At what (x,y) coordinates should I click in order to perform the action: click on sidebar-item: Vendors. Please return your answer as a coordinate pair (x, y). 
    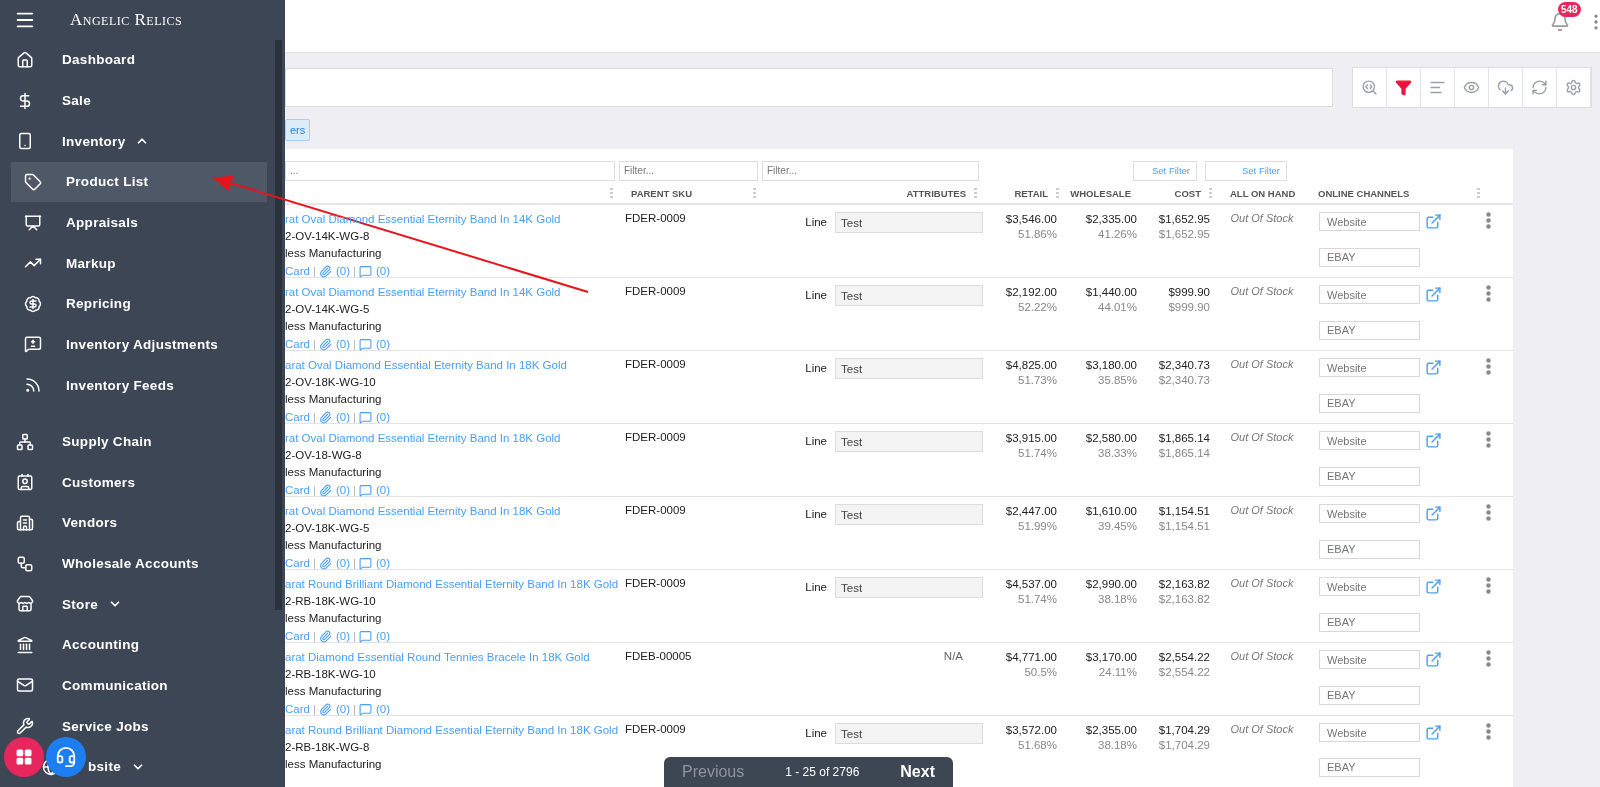
    Looking at the image, I should click on (142, 523).